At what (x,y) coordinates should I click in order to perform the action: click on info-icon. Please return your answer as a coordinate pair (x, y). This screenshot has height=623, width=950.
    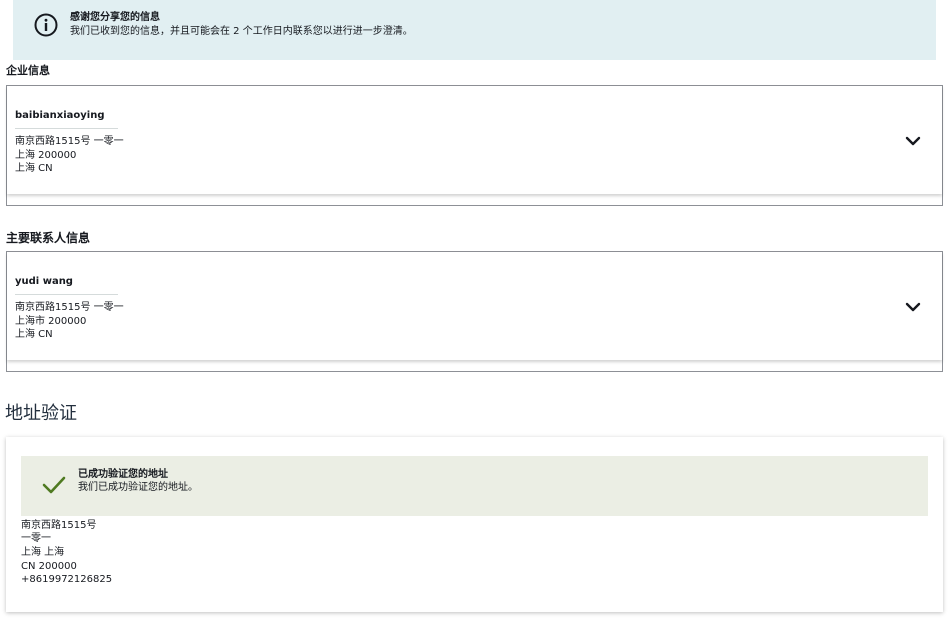
    Looking at the image, I should click on (46, 25).